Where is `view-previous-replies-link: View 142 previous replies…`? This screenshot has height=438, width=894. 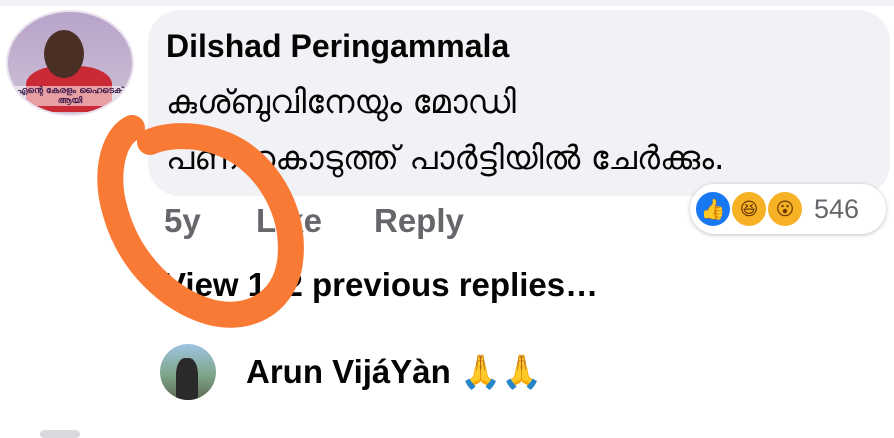
view-previous-replies-link: View 142 previous replies… is located at coordinates (381, 285).